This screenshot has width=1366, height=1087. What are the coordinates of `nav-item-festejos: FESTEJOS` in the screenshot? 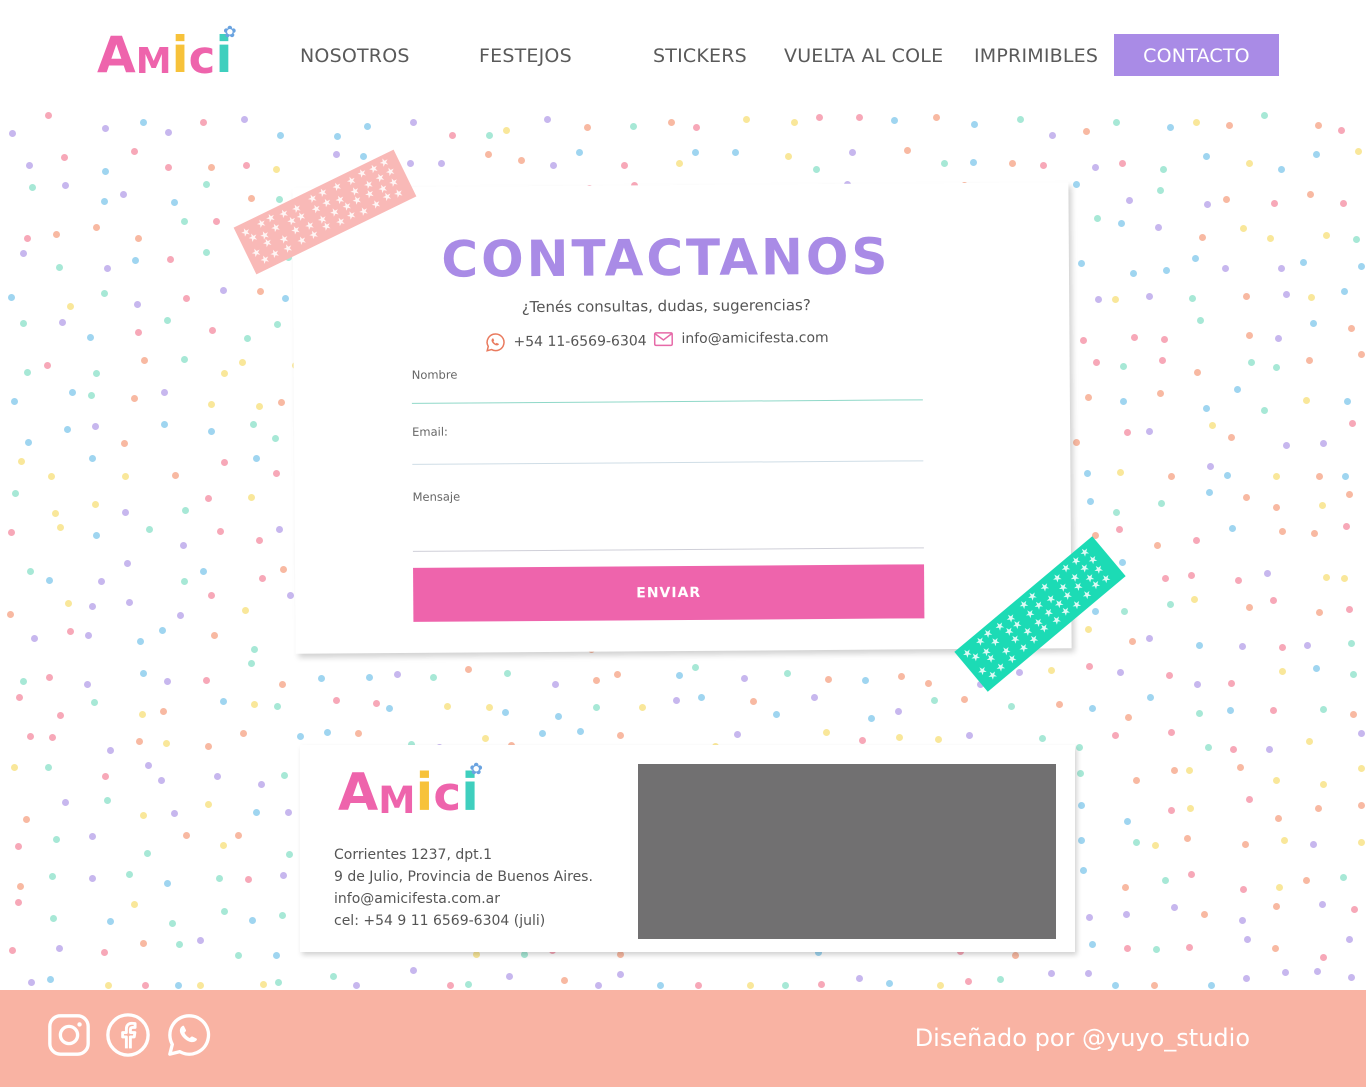 It's located at (525, 55).